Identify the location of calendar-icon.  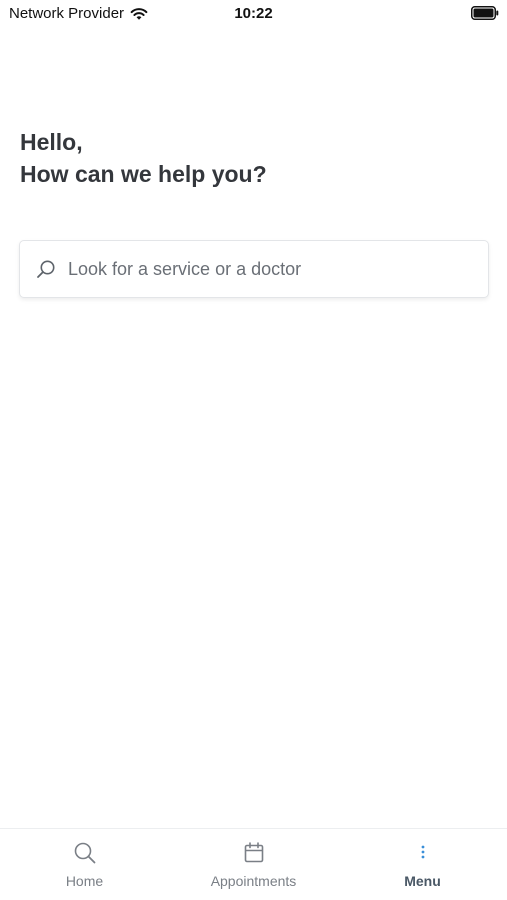
(254, 853).